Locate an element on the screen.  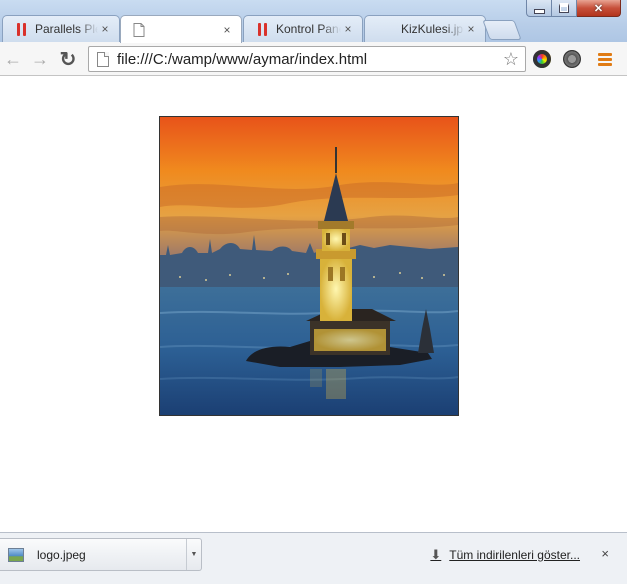
reload-button: ↻ is located at coordinates (68, 59).